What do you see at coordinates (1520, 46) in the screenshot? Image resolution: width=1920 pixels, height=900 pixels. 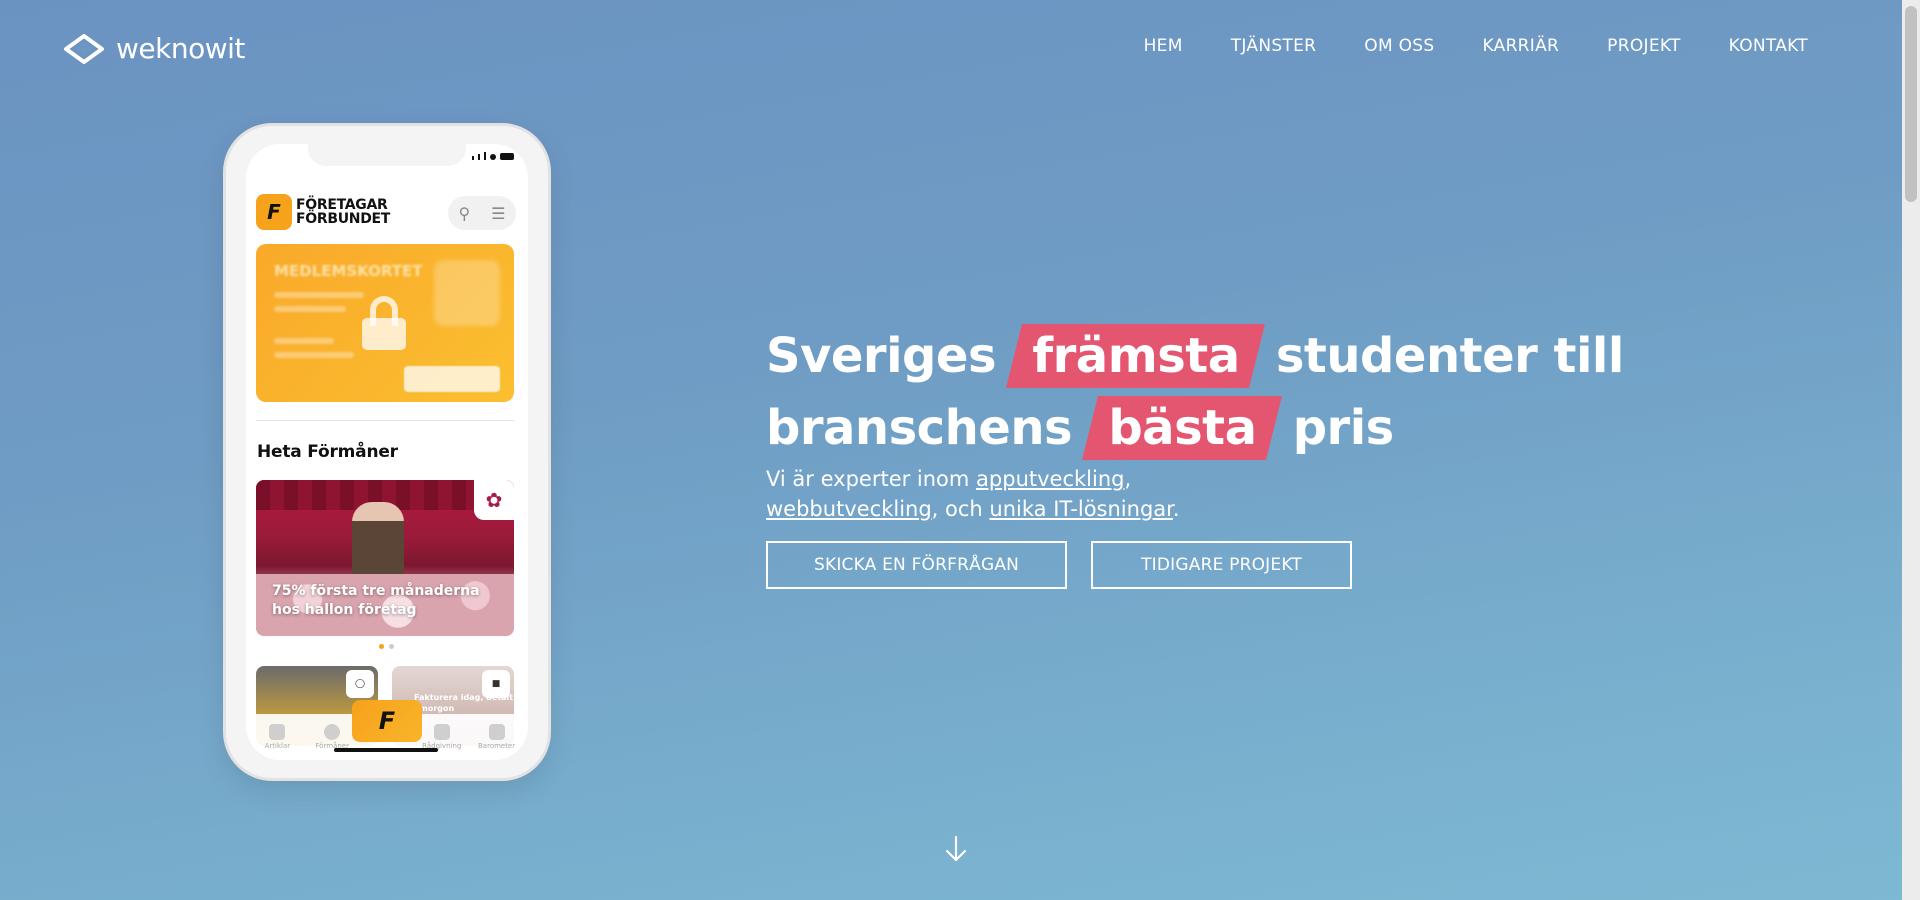 I see `nav-item-karriar: KARRIÄR` at bounding box center [1520, 46].